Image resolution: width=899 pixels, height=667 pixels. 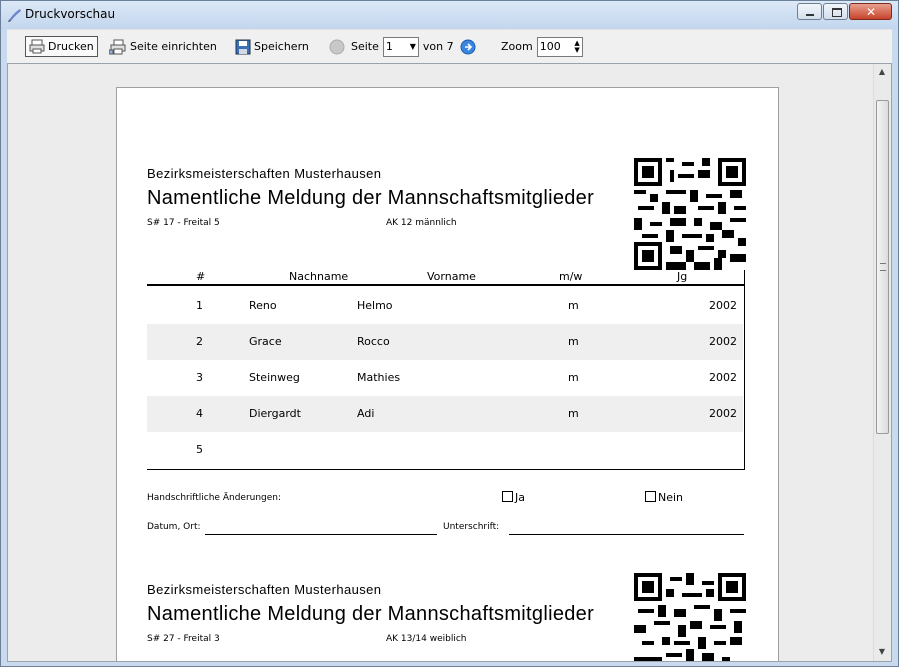 What do you see at coordinates (375, 305) in the screenshot?
I see `first-name-cell: Helmo` at bounding box center [375, 305].